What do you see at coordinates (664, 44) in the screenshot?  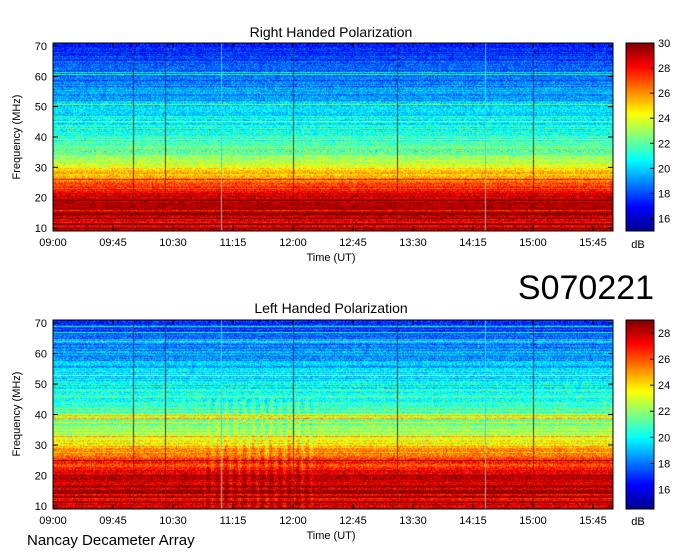 I see `colorbar-tick-label: 30` at bounding box center [664, 44].